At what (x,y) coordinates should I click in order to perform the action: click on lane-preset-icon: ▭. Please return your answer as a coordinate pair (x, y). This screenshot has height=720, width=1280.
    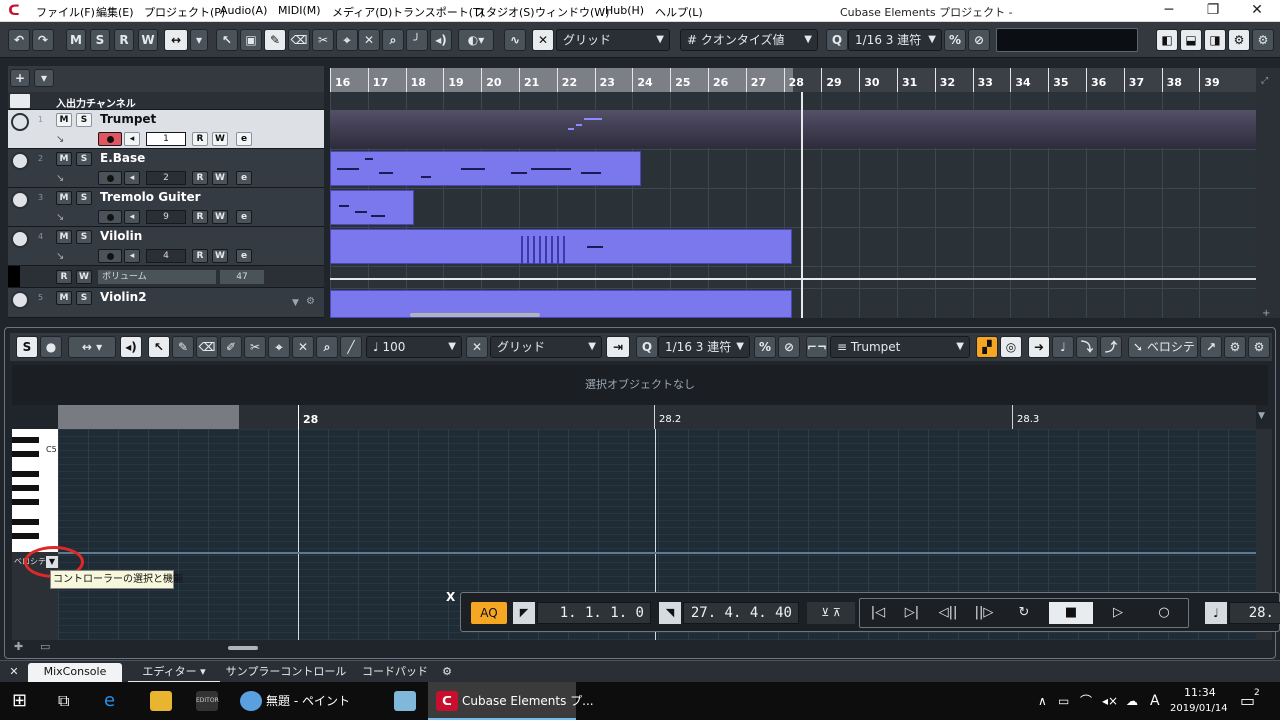
    Looking at the image, I should click on (45, 646).